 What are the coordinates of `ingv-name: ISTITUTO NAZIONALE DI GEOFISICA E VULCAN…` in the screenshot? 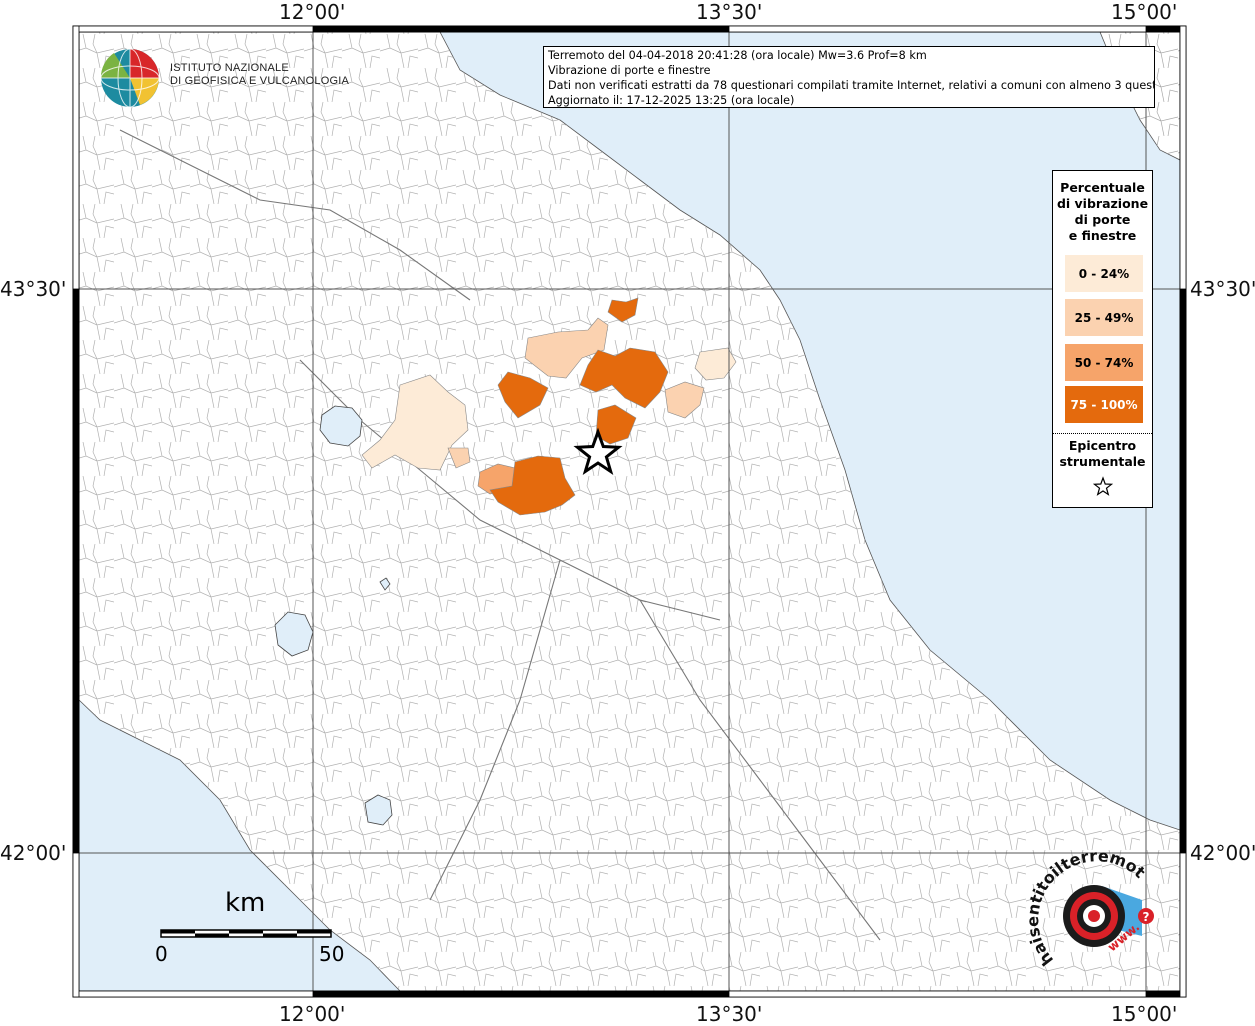 It's located at (259, 75).